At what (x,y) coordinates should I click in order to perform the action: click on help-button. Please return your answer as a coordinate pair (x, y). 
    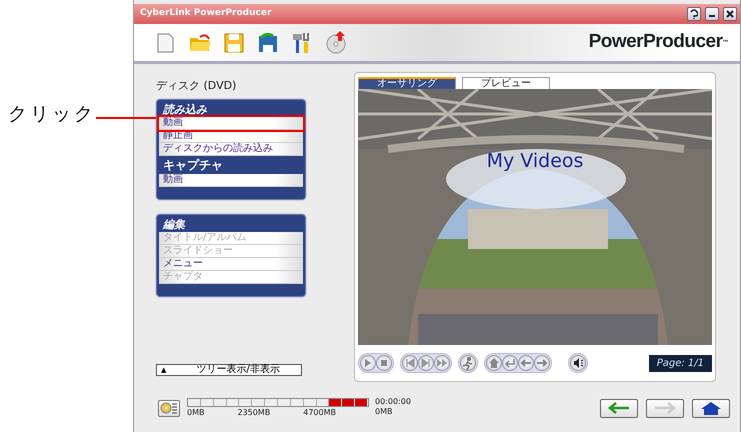
    Looking at the image, I should click on (694, 14).